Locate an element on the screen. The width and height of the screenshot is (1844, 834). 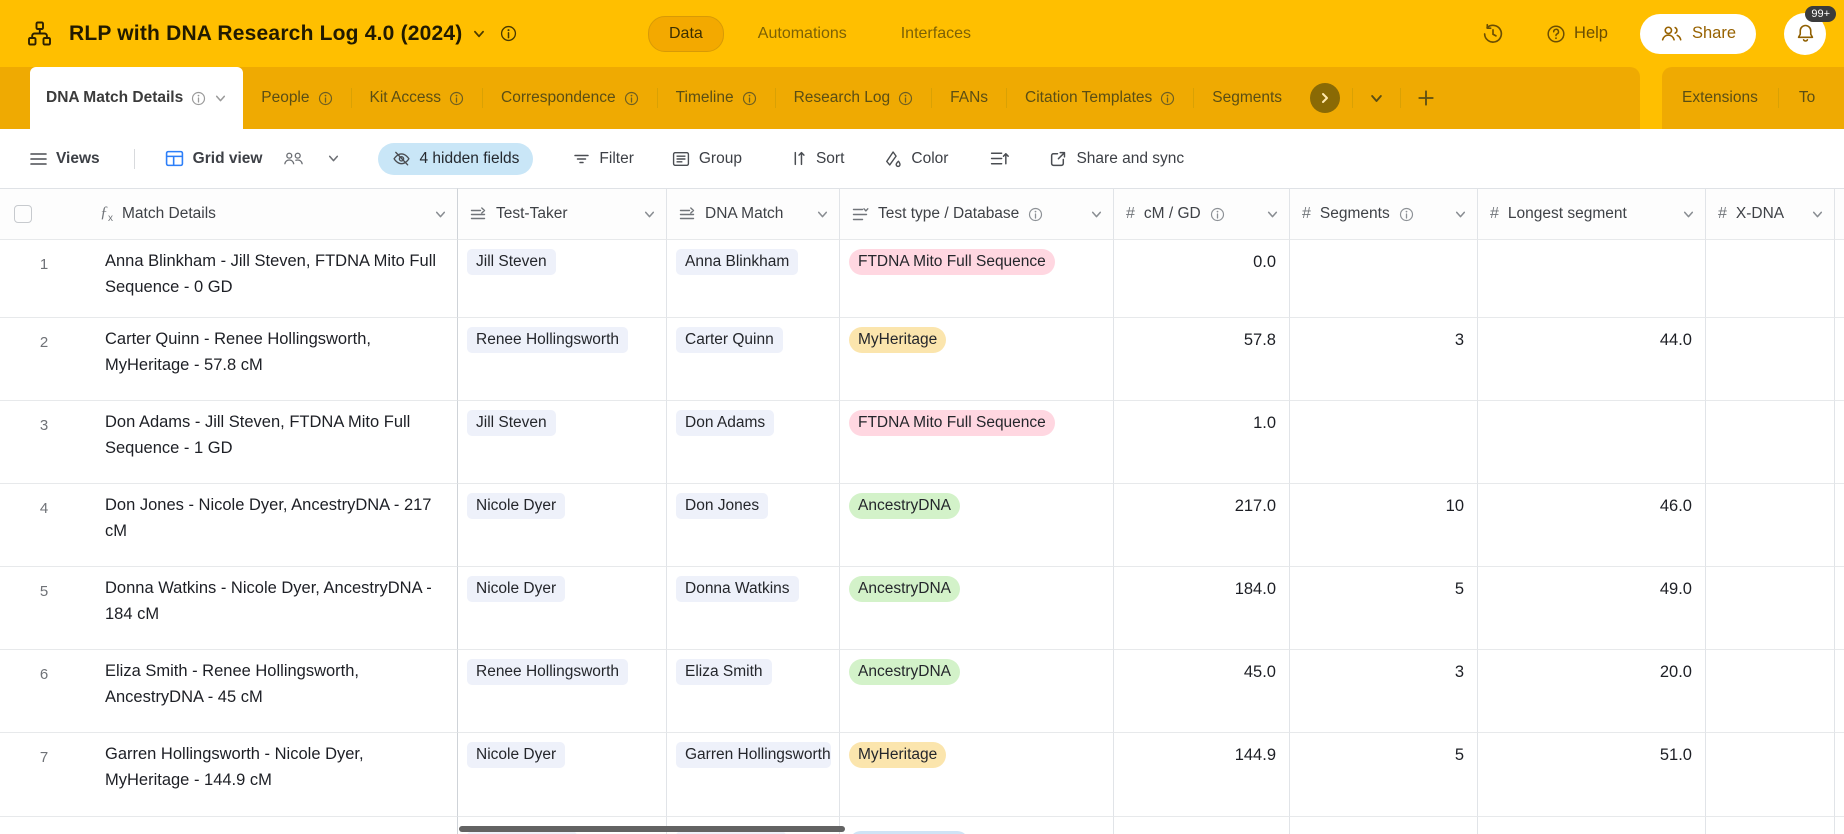
cell-cm-gd: 0.0 is located at coordinates (1202, 279).